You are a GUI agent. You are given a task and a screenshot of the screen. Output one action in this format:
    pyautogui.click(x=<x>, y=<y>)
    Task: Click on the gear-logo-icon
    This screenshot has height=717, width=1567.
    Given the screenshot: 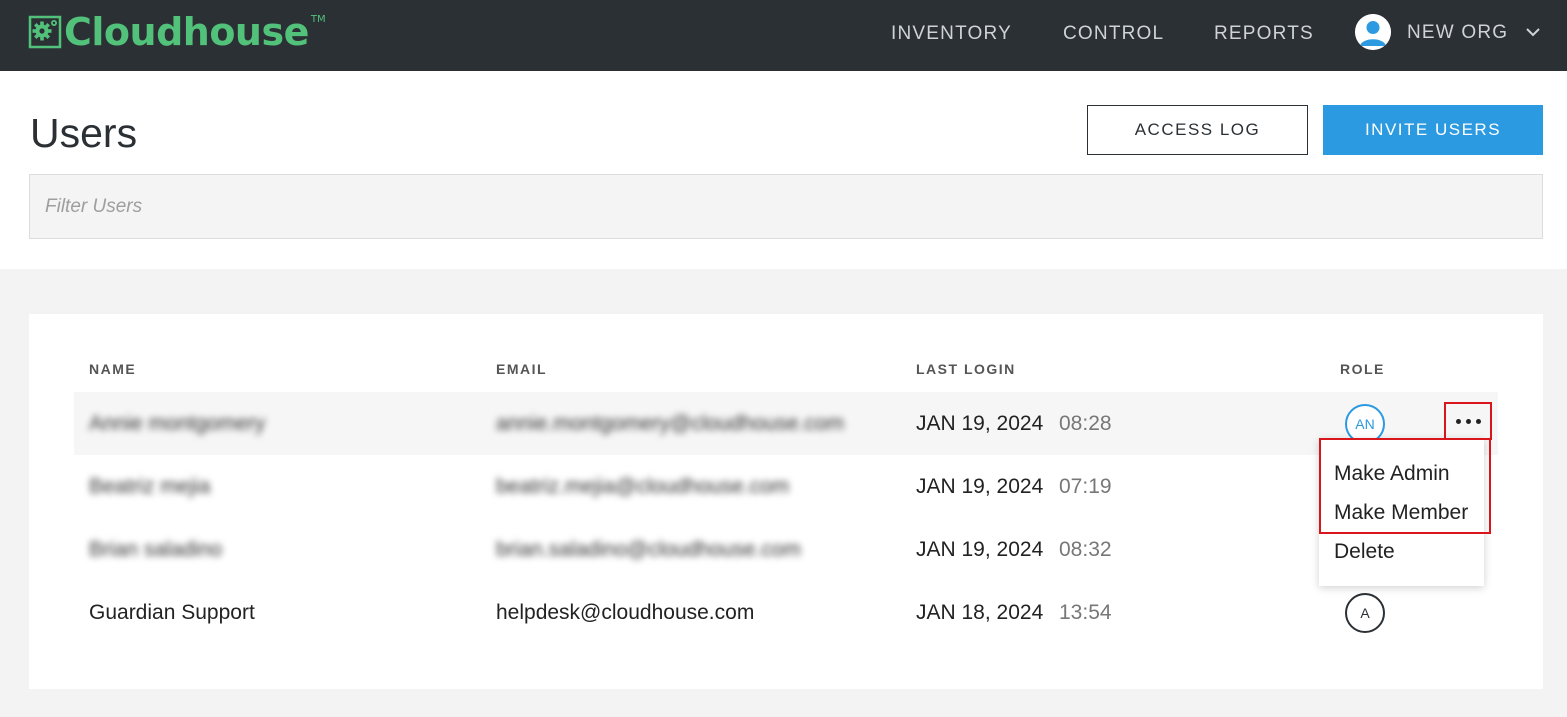 What is the action you would take?
    pyautogui.click(x=45, y=32)
    